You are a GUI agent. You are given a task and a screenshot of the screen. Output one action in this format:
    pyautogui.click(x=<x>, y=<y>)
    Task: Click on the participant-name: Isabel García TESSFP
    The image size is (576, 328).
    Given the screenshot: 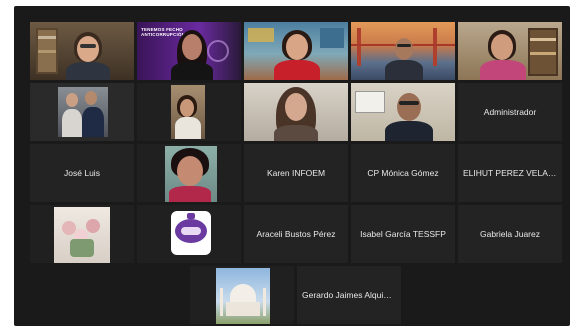 What is the action you would take?
    pyautogui.click(x=403, y=234)
    